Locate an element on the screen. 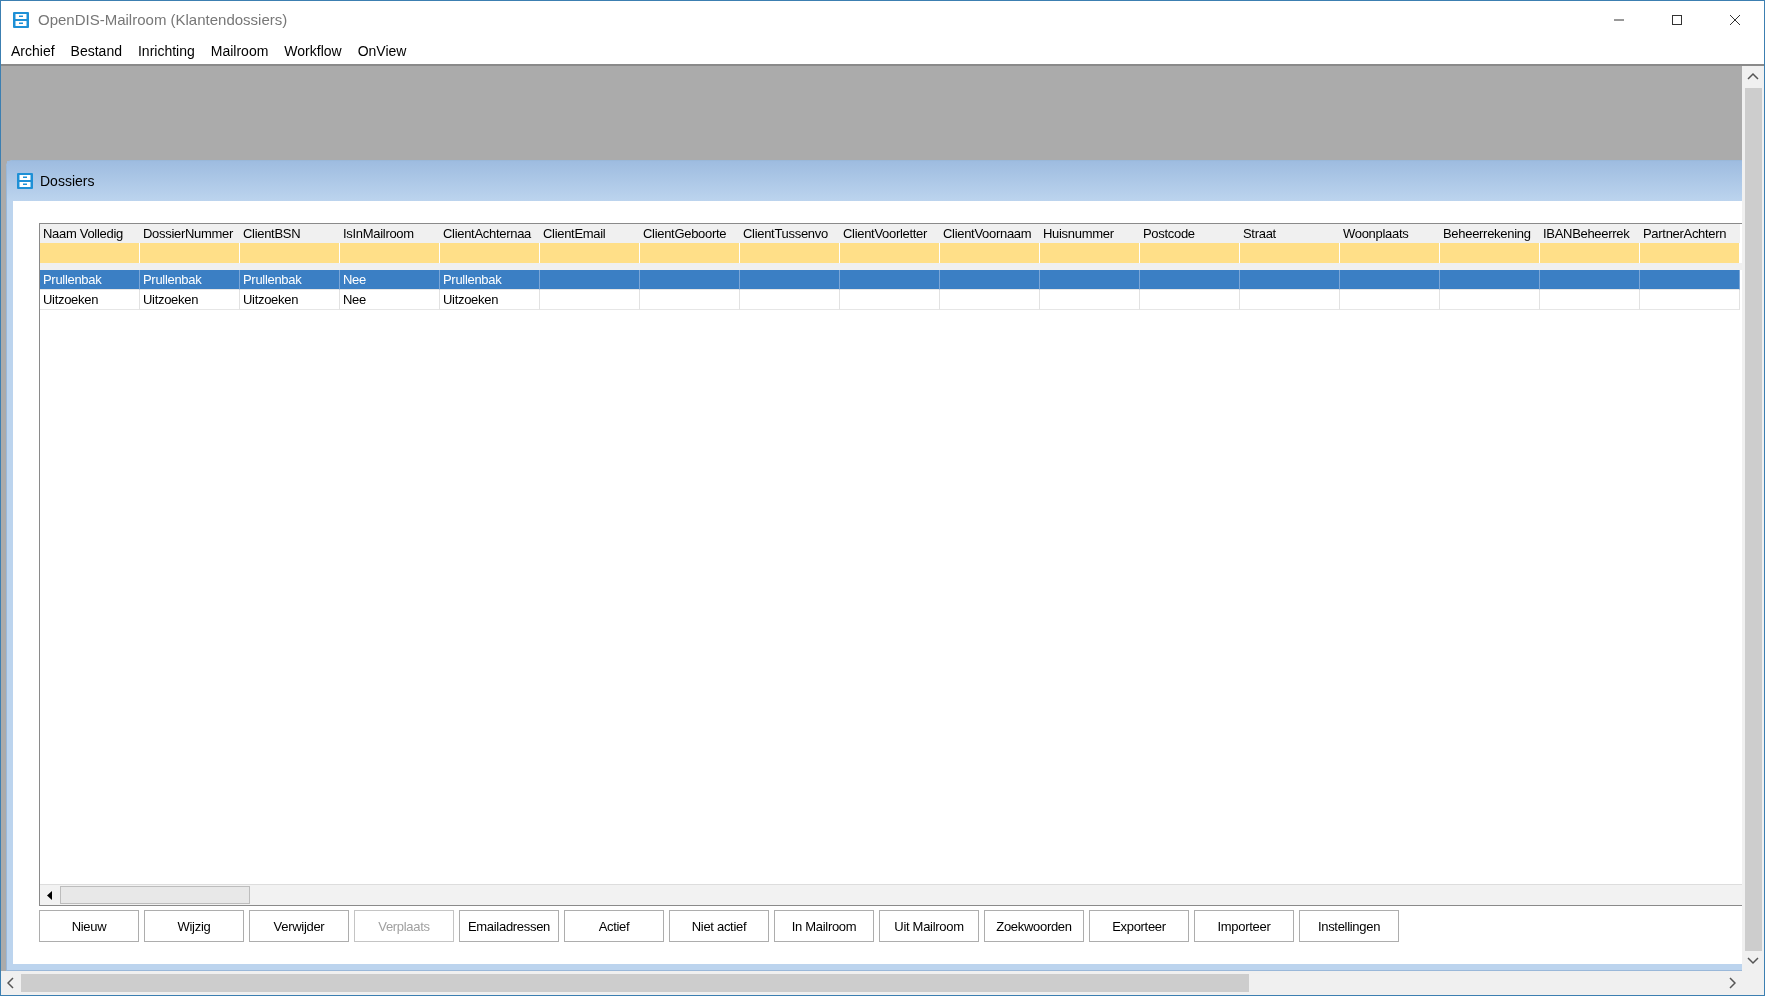  maximize-icon is located at coordinates (1677, 19).